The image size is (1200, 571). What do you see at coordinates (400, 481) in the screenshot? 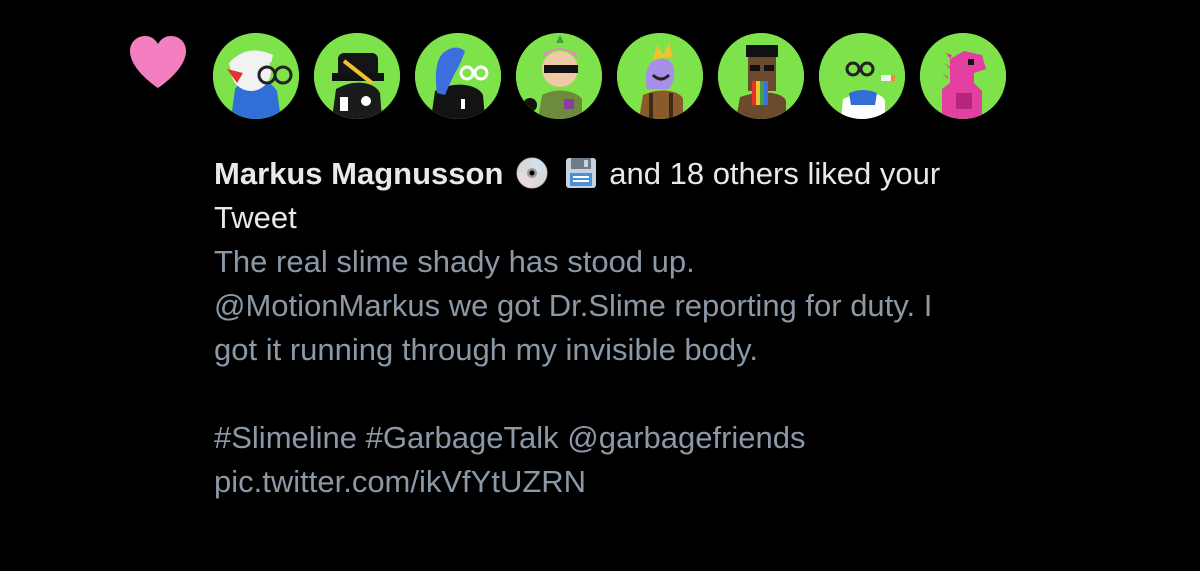
I see `tweet-line-5: pic.twitter.com/ikVfYtUZRN` at bounding box center [400, 481].